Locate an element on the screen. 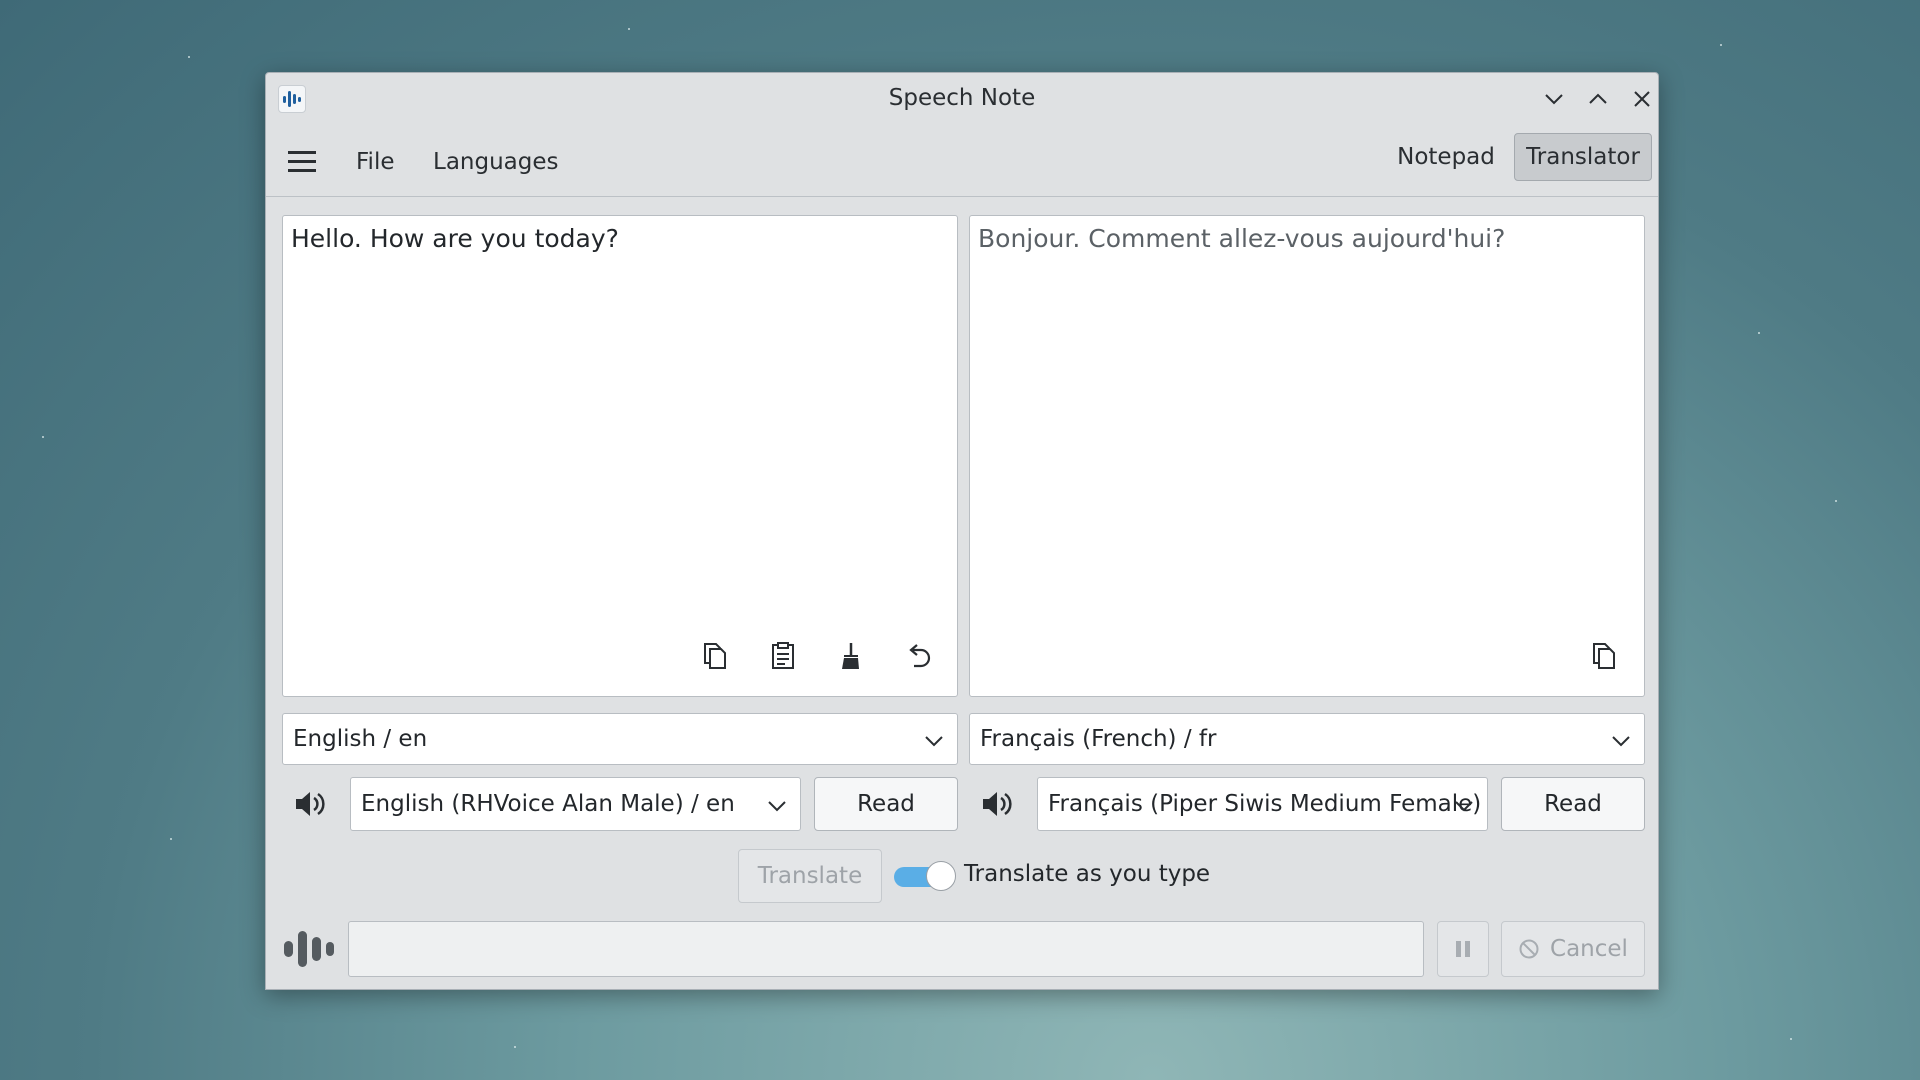  copy-translation-button is located at coordinates (1604, 656).